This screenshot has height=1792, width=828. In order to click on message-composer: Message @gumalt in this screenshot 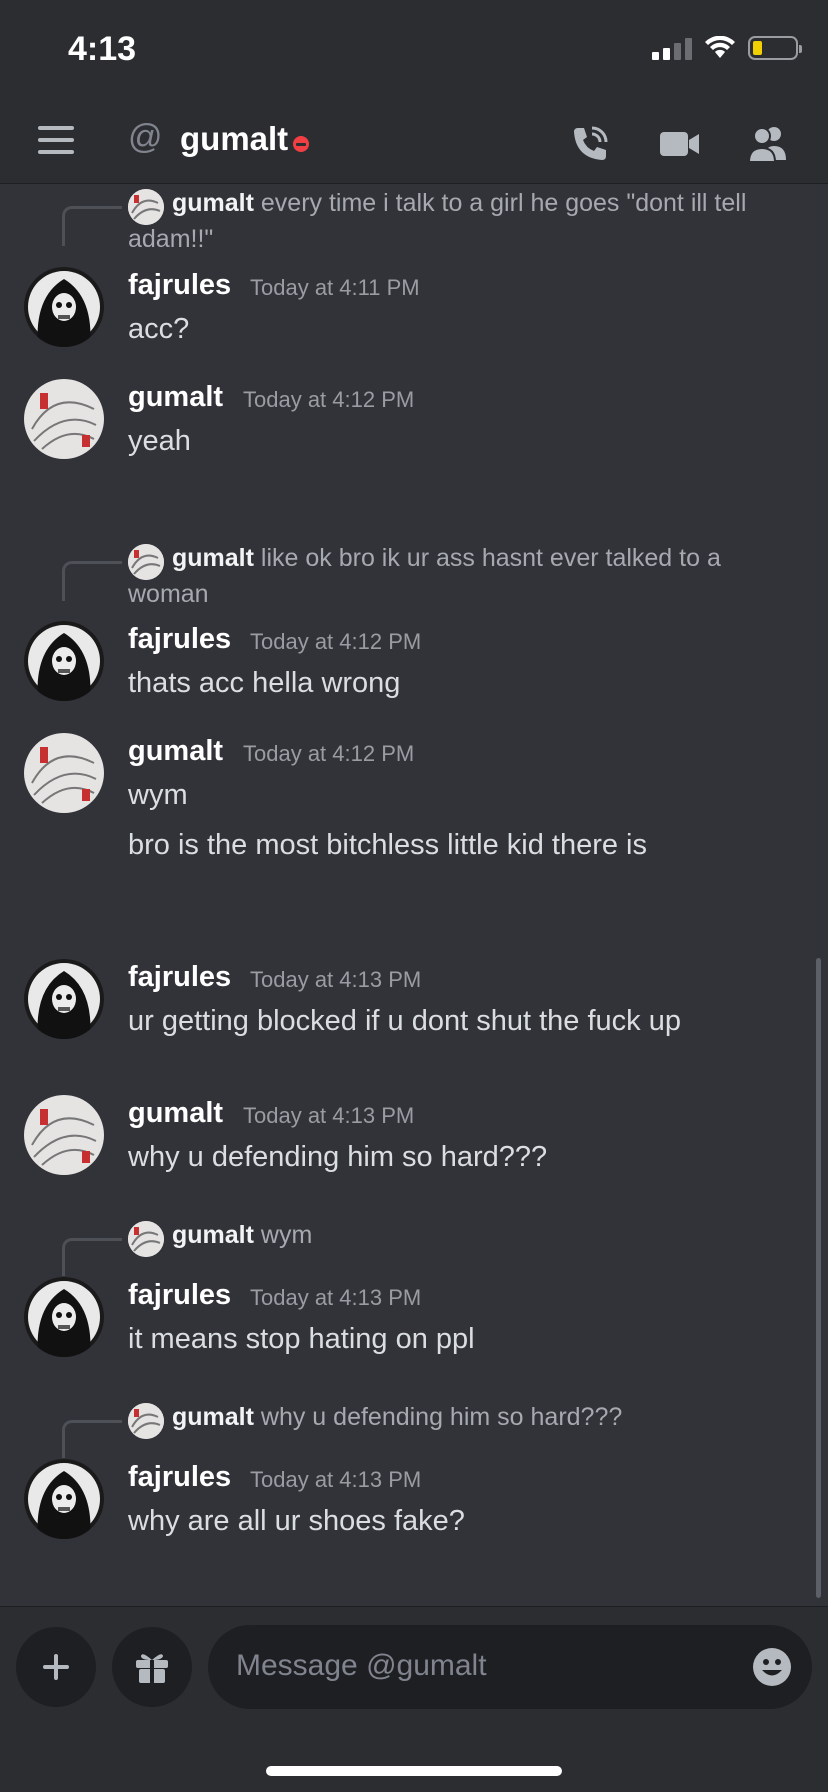, I will do `click(414, 1699)`.